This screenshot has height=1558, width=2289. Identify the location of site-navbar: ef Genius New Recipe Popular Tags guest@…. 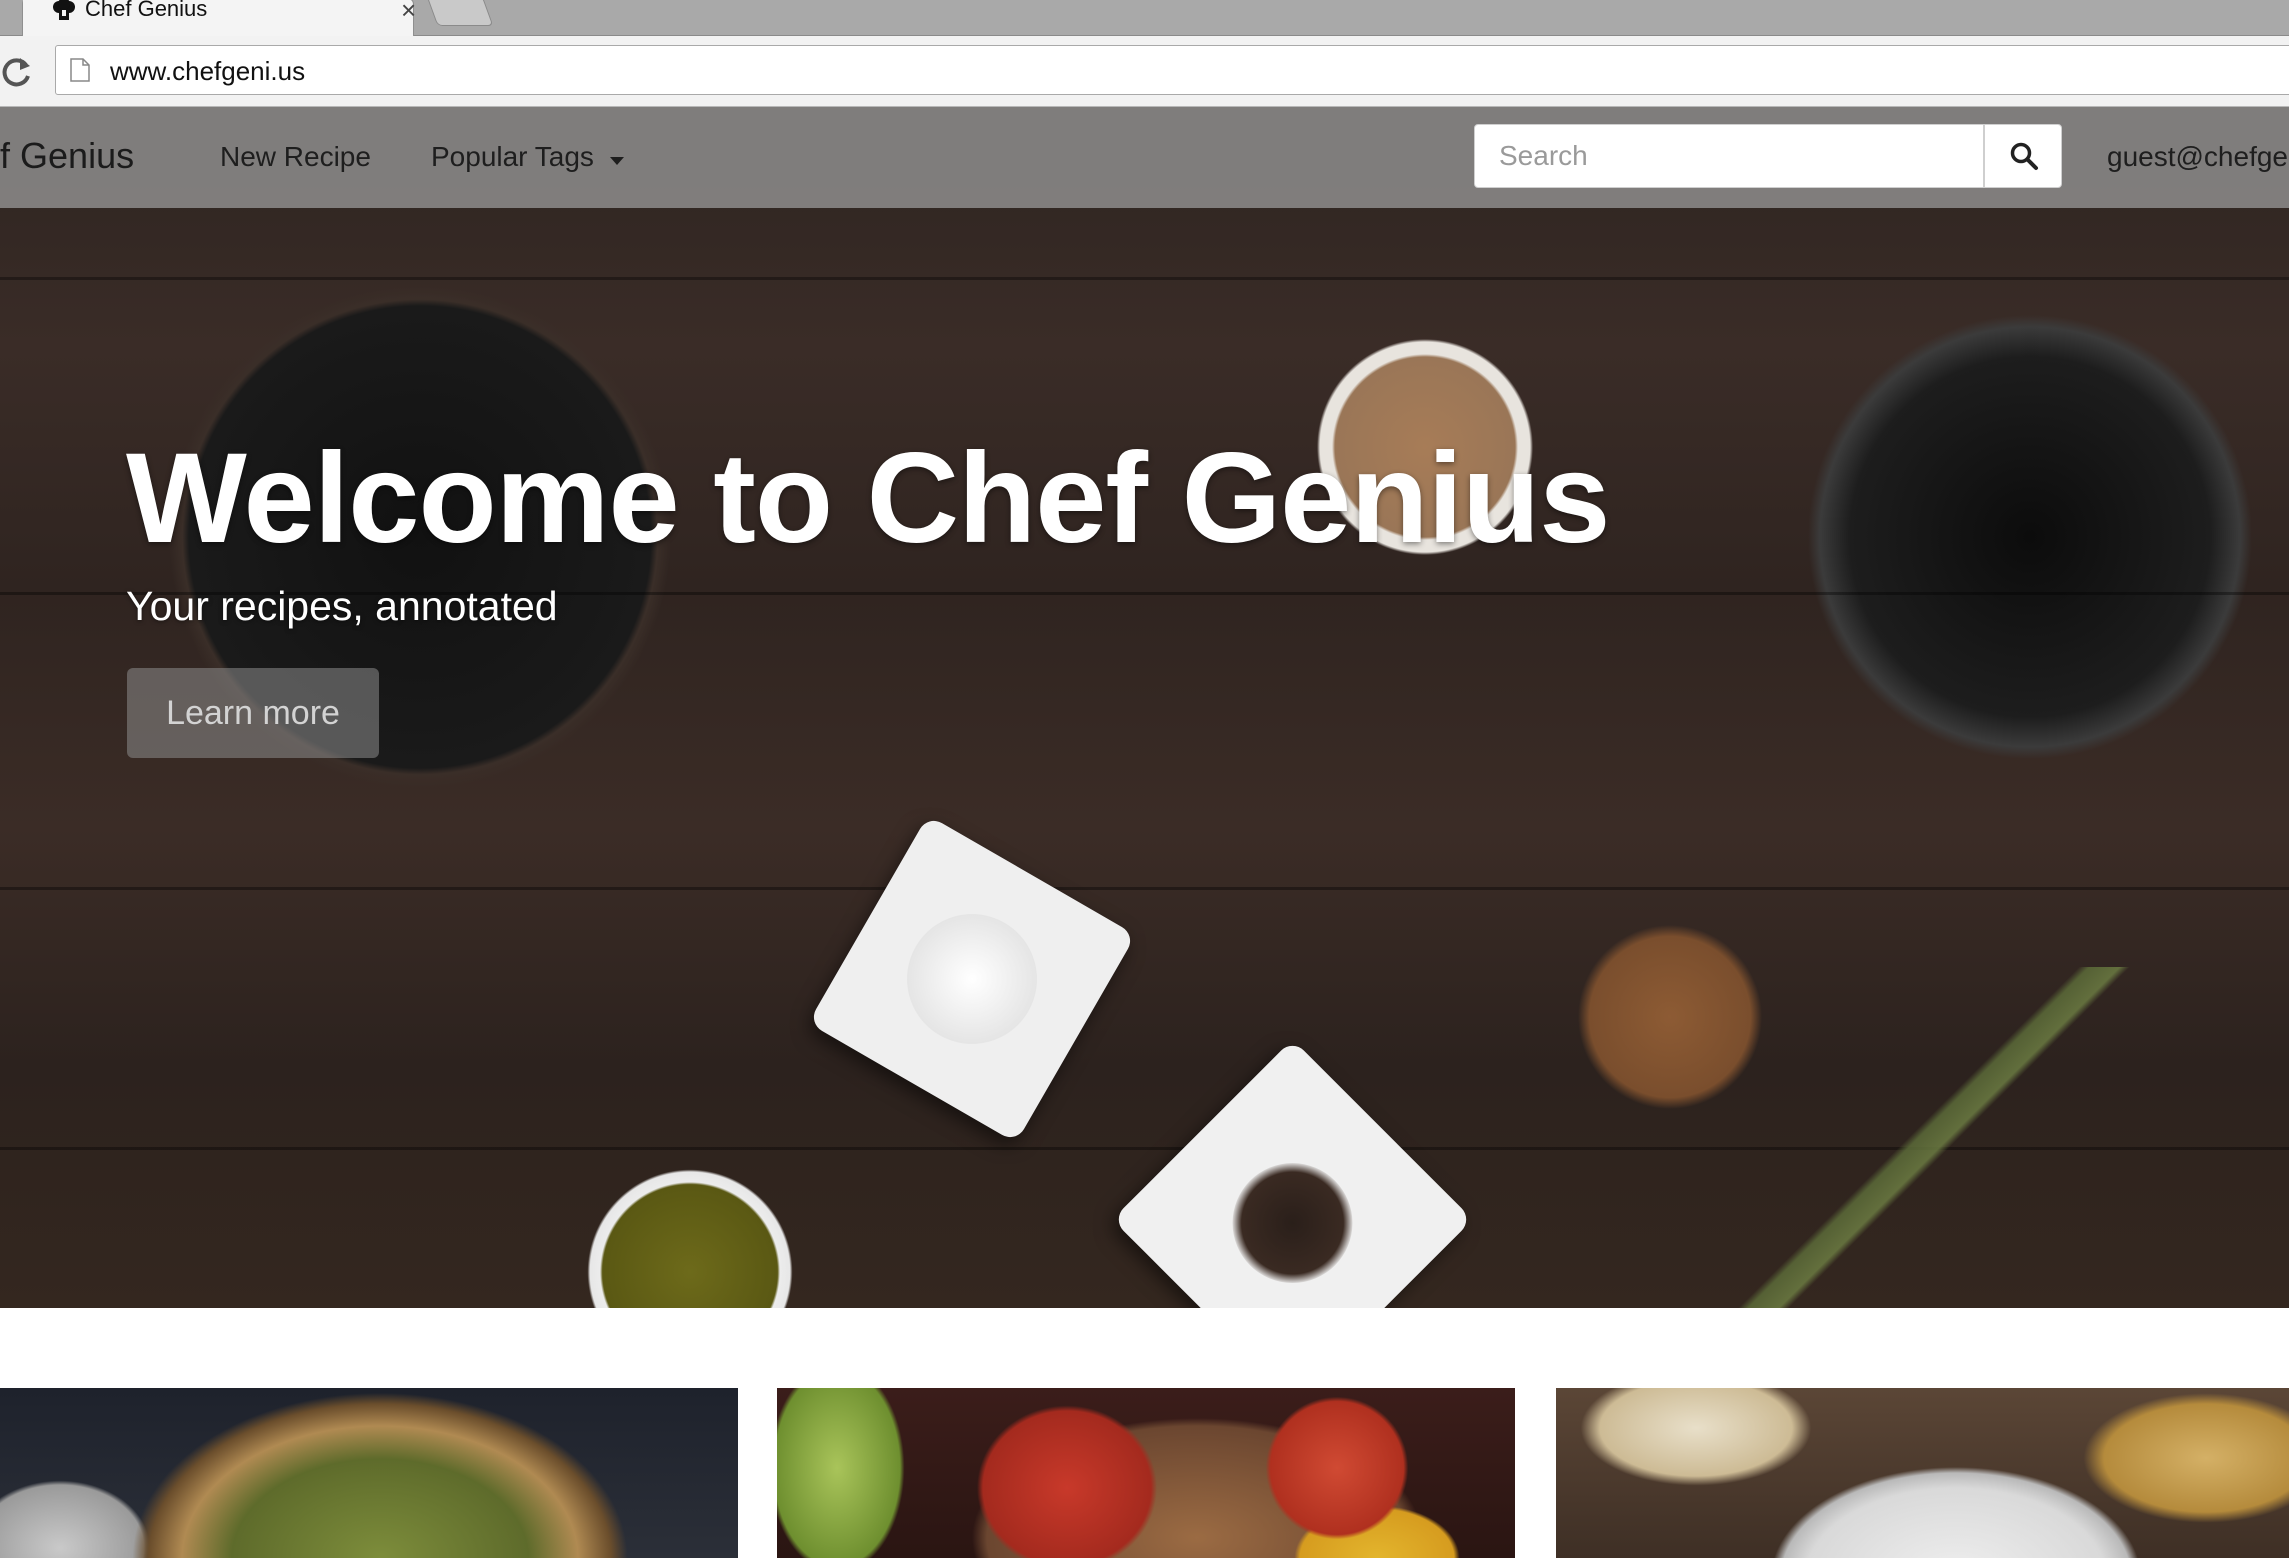
(1144, 157).